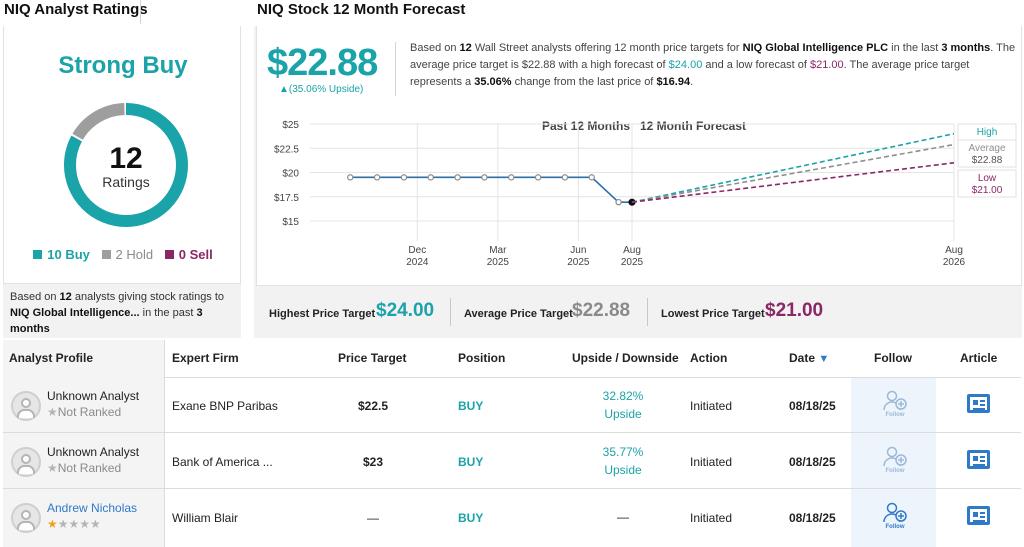 This screenshot has height=547, width=1024. What do you see at coordinates (373, 406) in the screenshot?
I see `price-target: $22.5` at bounding box center [373, 406].